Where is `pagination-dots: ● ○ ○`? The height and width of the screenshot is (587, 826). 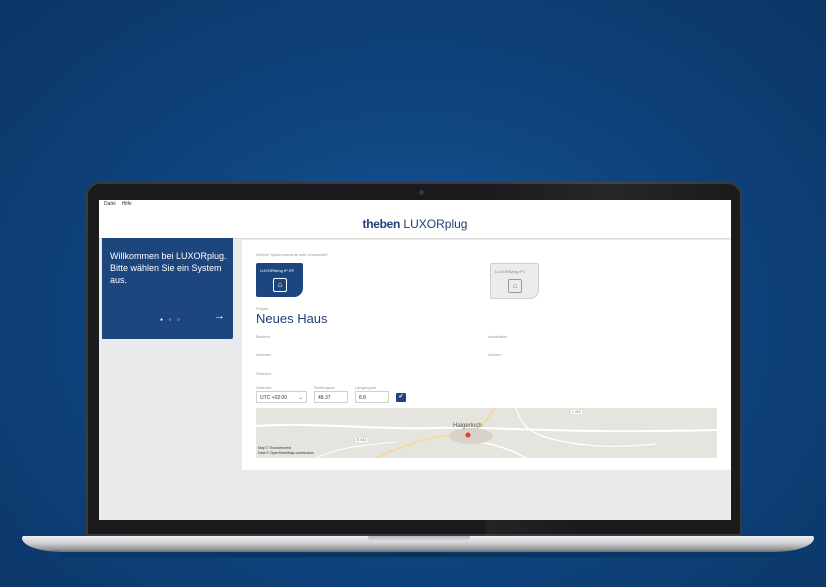
pagination-dots: ● ○ ○ is located at coordinates (171, 320).